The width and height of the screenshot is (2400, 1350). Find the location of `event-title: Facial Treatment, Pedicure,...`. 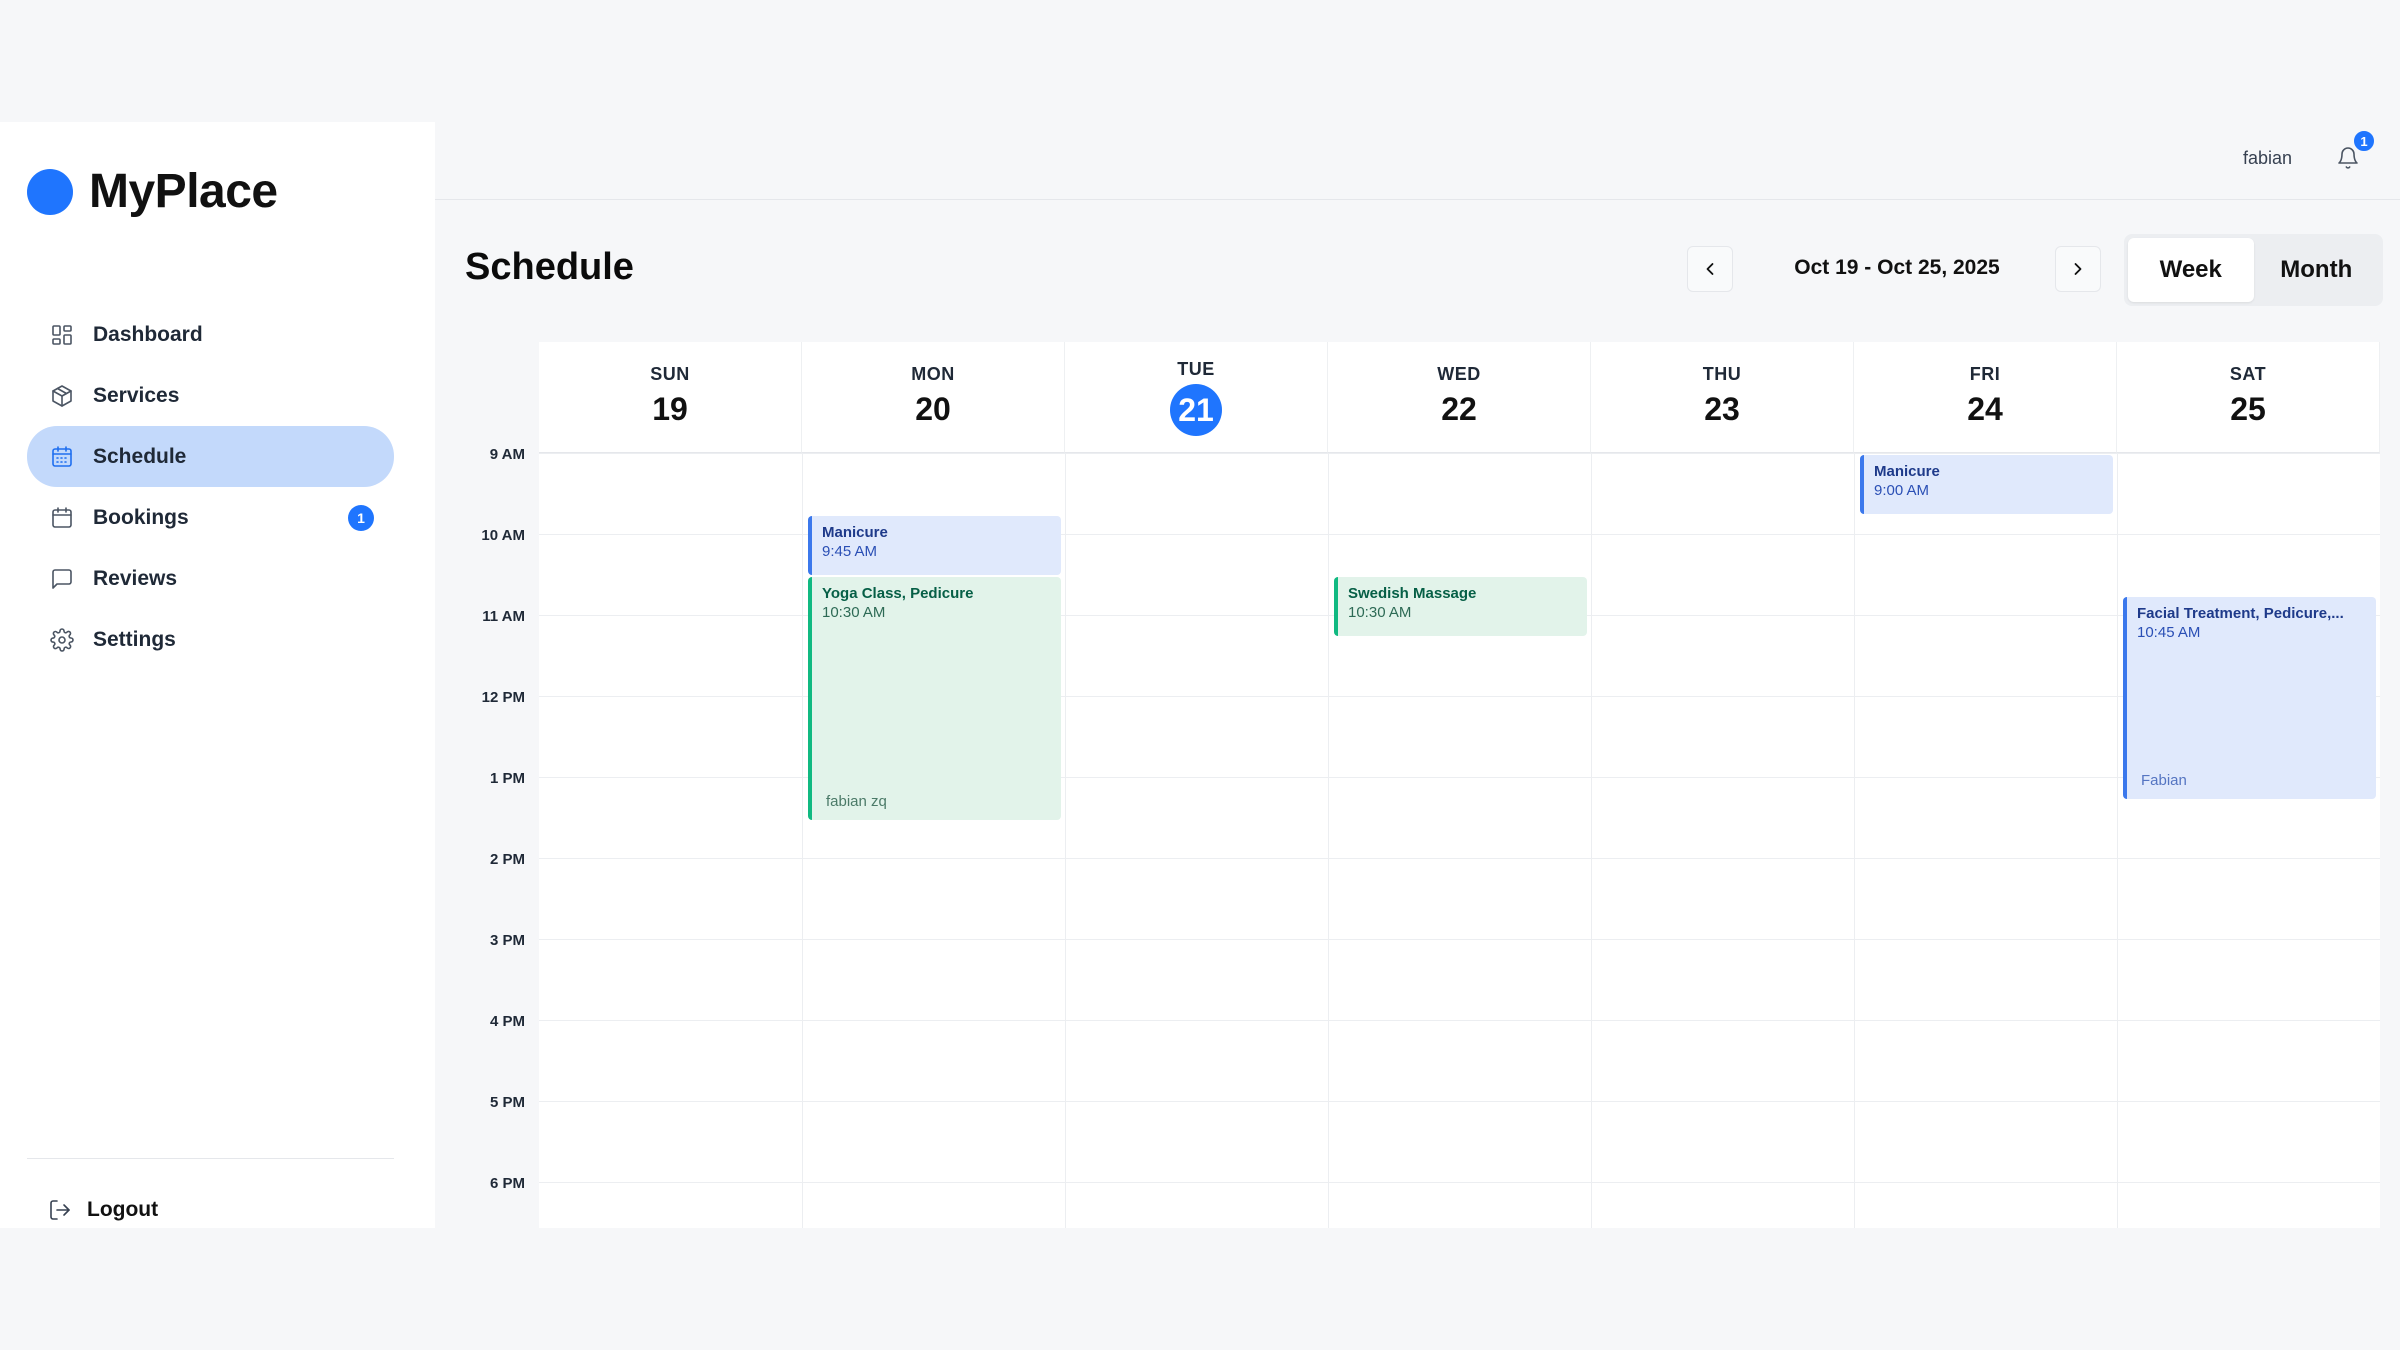

event-title: Facial Treatment, Pedicure,... is located at coordinates (2240, 613).